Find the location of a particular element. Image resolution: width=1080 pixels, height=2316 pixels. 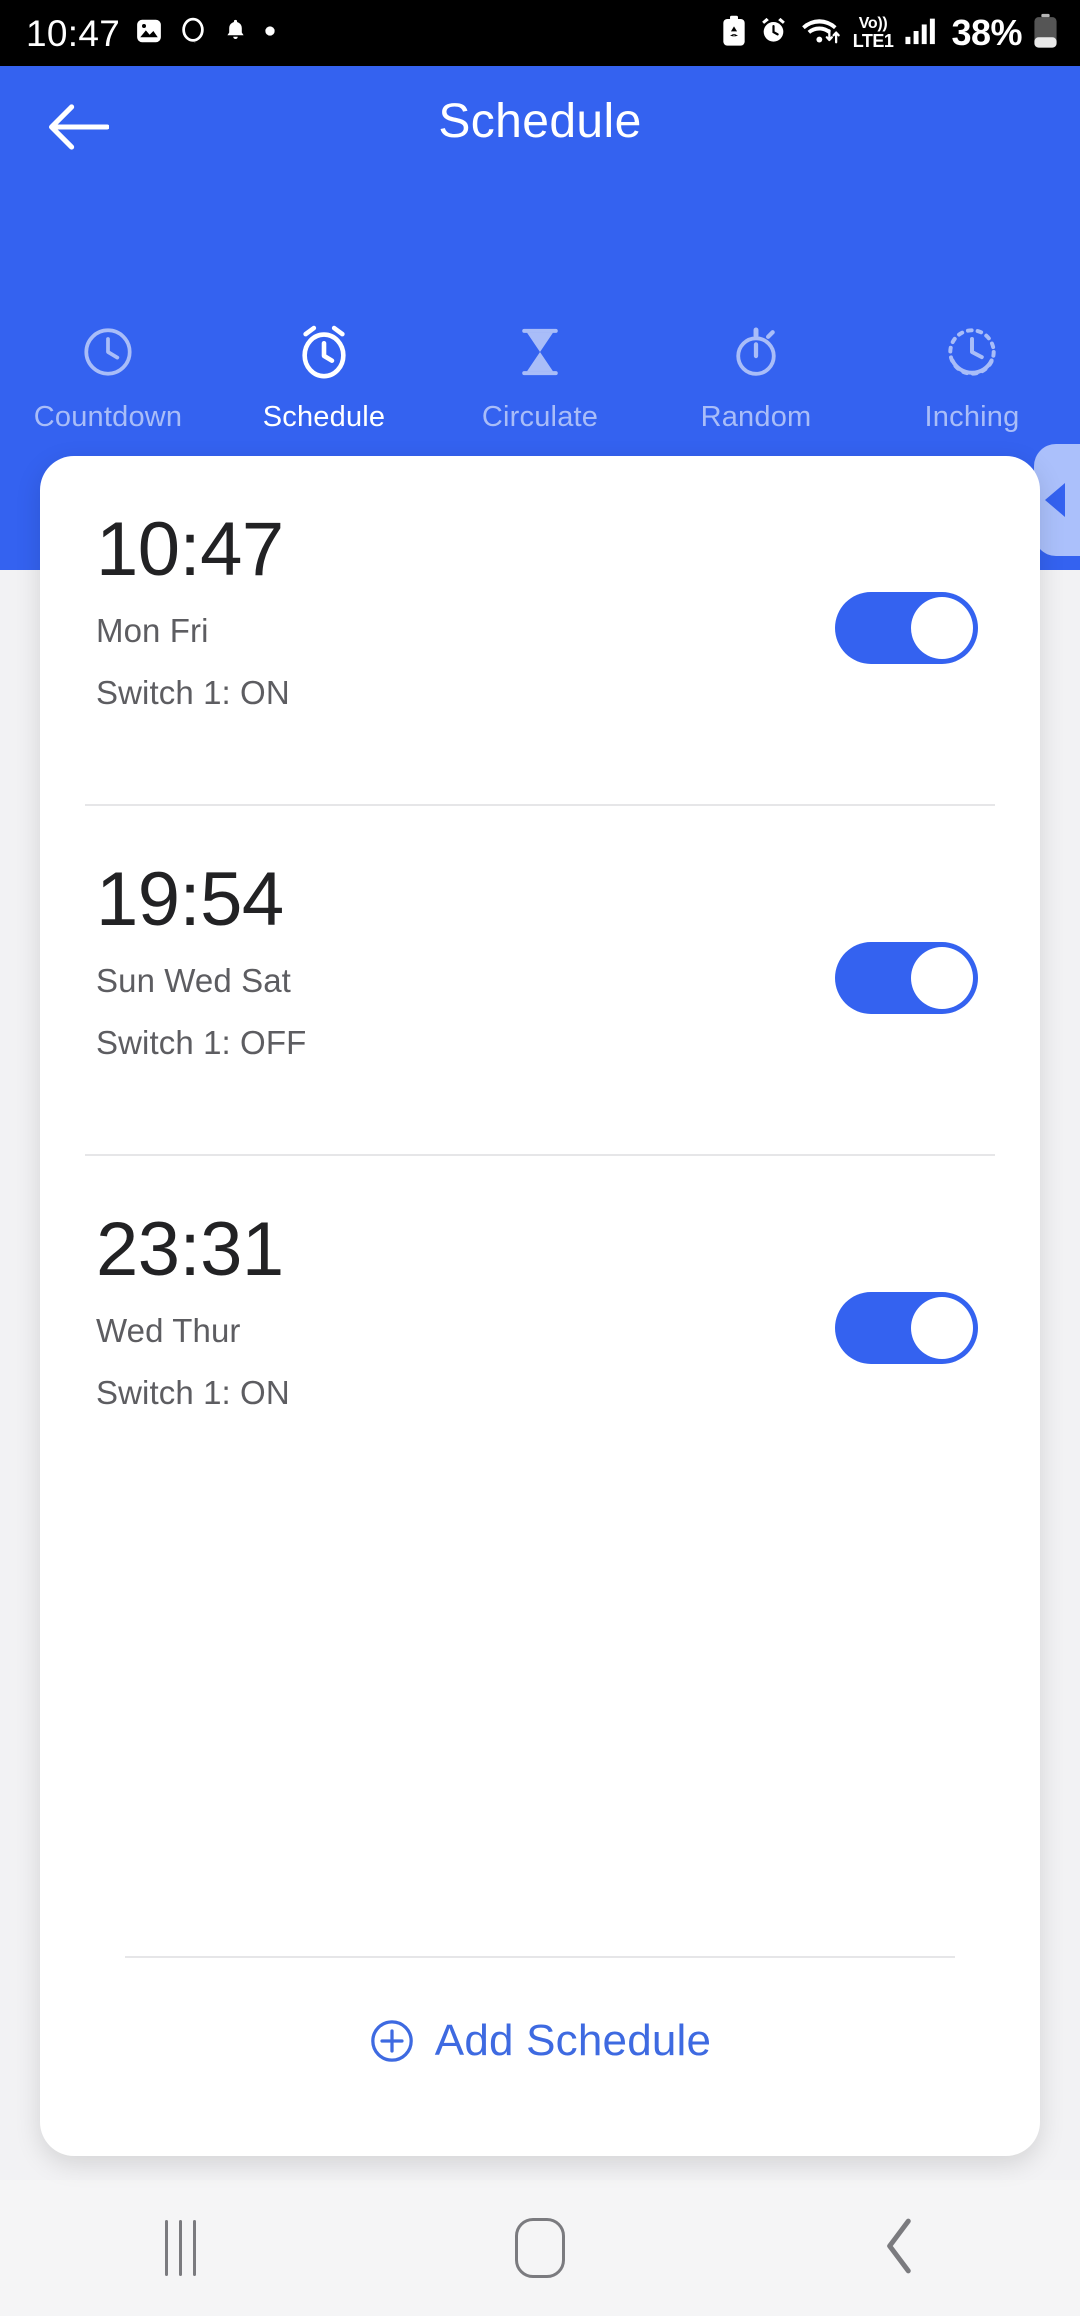

status-bar-left: 10:47 is located at coordinates (151, 33).